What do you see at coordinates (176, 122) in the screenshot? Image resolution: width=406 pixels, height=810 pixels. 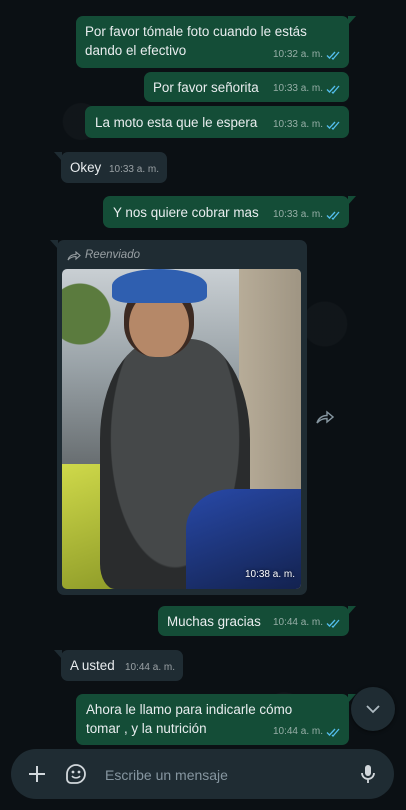 I see `message-text: La moto esta que le espera` at bounding box center [176, 122].